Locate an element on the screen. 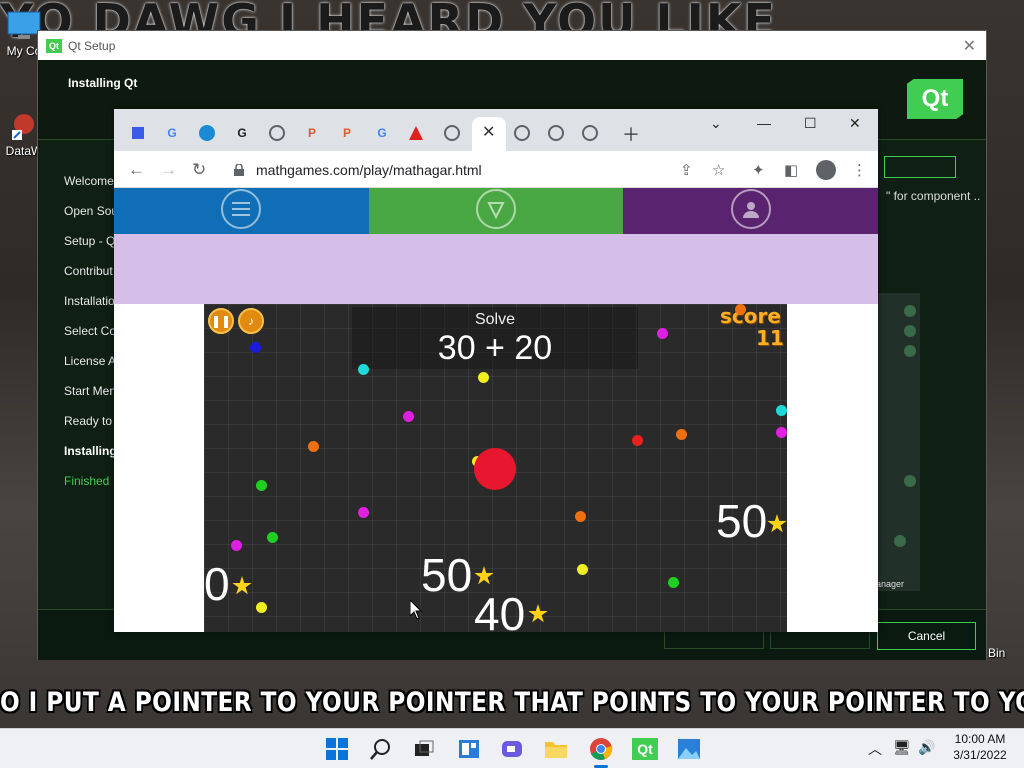  qt-step: Start Men is located at coordinates (90, 391).